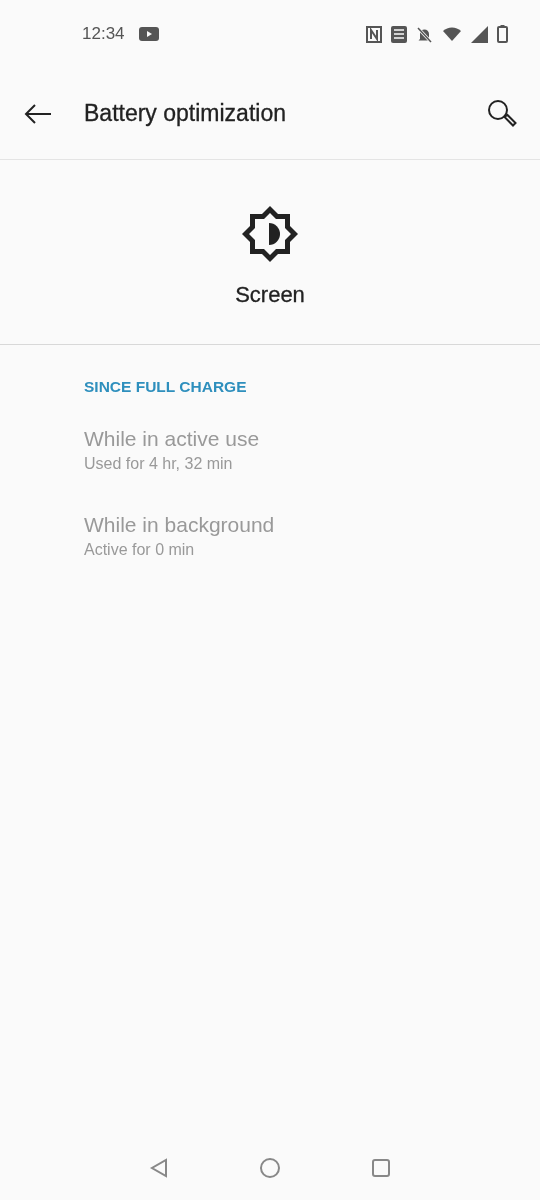 This screenshot has height=1200, width=540. What do you see at coordinates (479, 34) in the screenshot?
I see `signal-icon` at bounding box center [479, 34].